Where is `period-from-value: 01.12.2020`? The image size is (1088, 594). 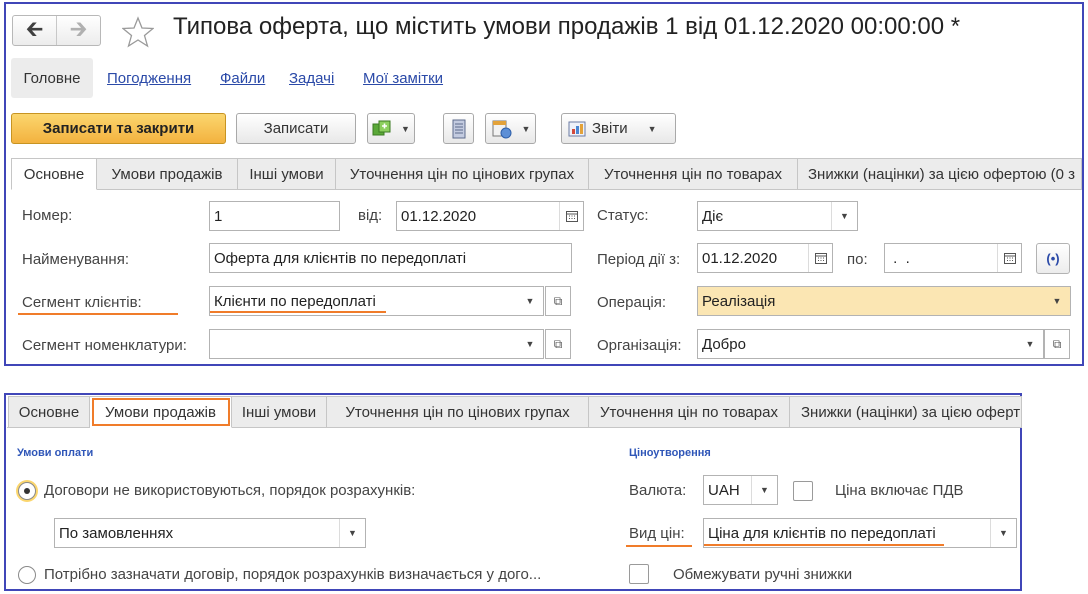
period-from-value: 01.12.2020 is located at coordinates (740, 258).